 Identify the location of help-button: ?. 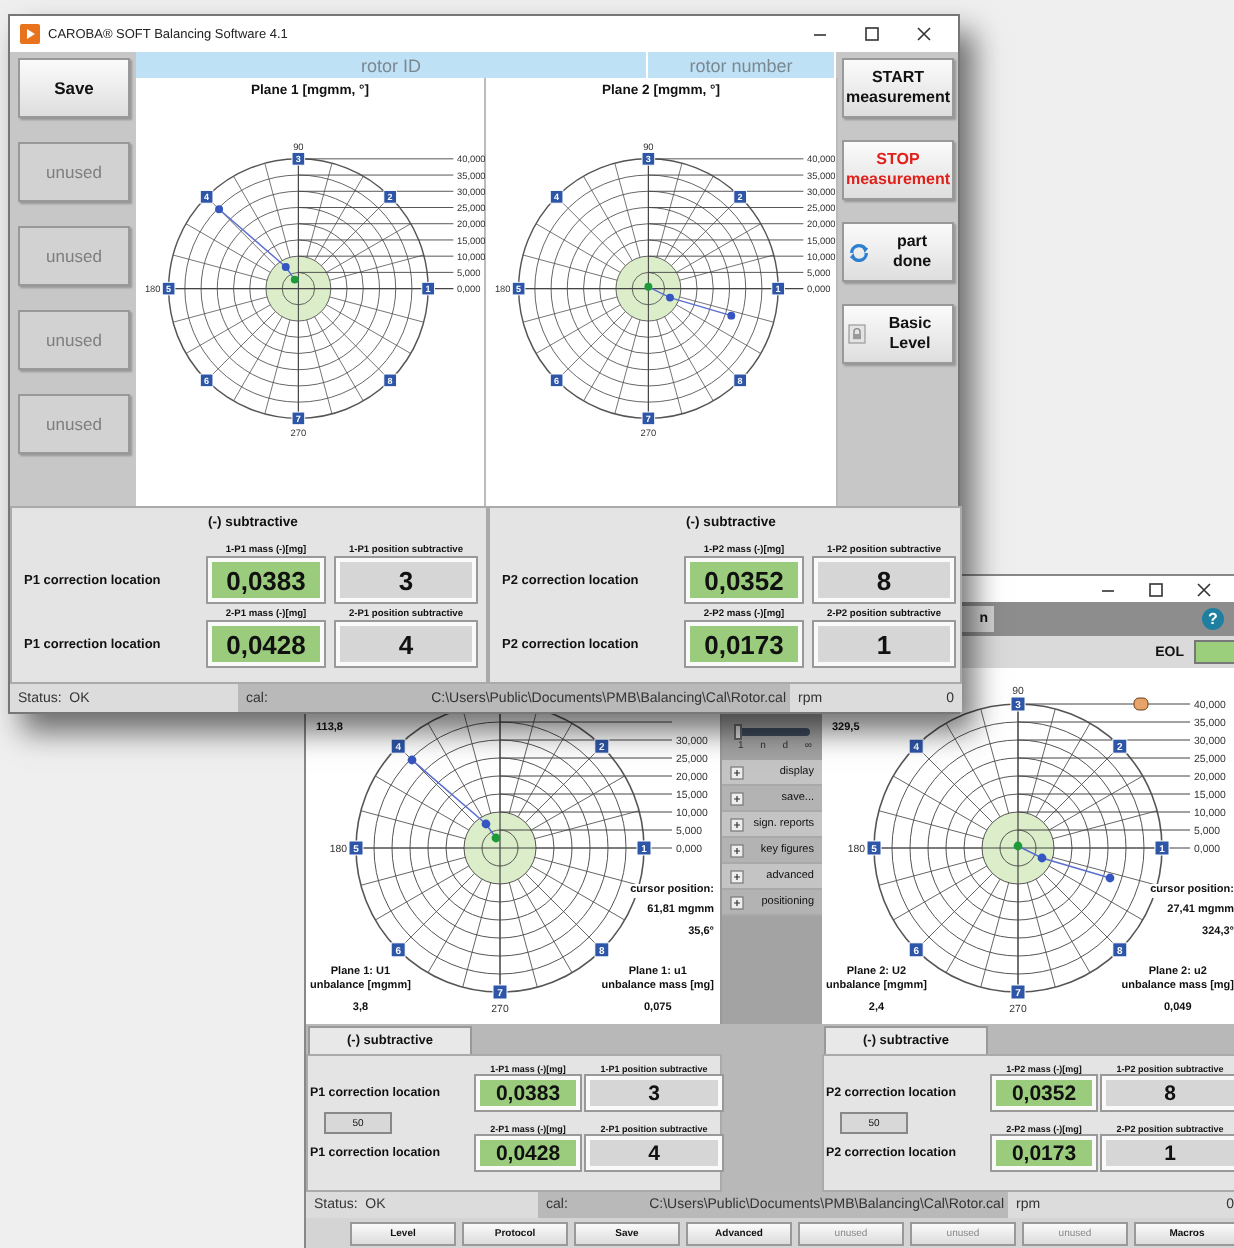
(1213, 619).